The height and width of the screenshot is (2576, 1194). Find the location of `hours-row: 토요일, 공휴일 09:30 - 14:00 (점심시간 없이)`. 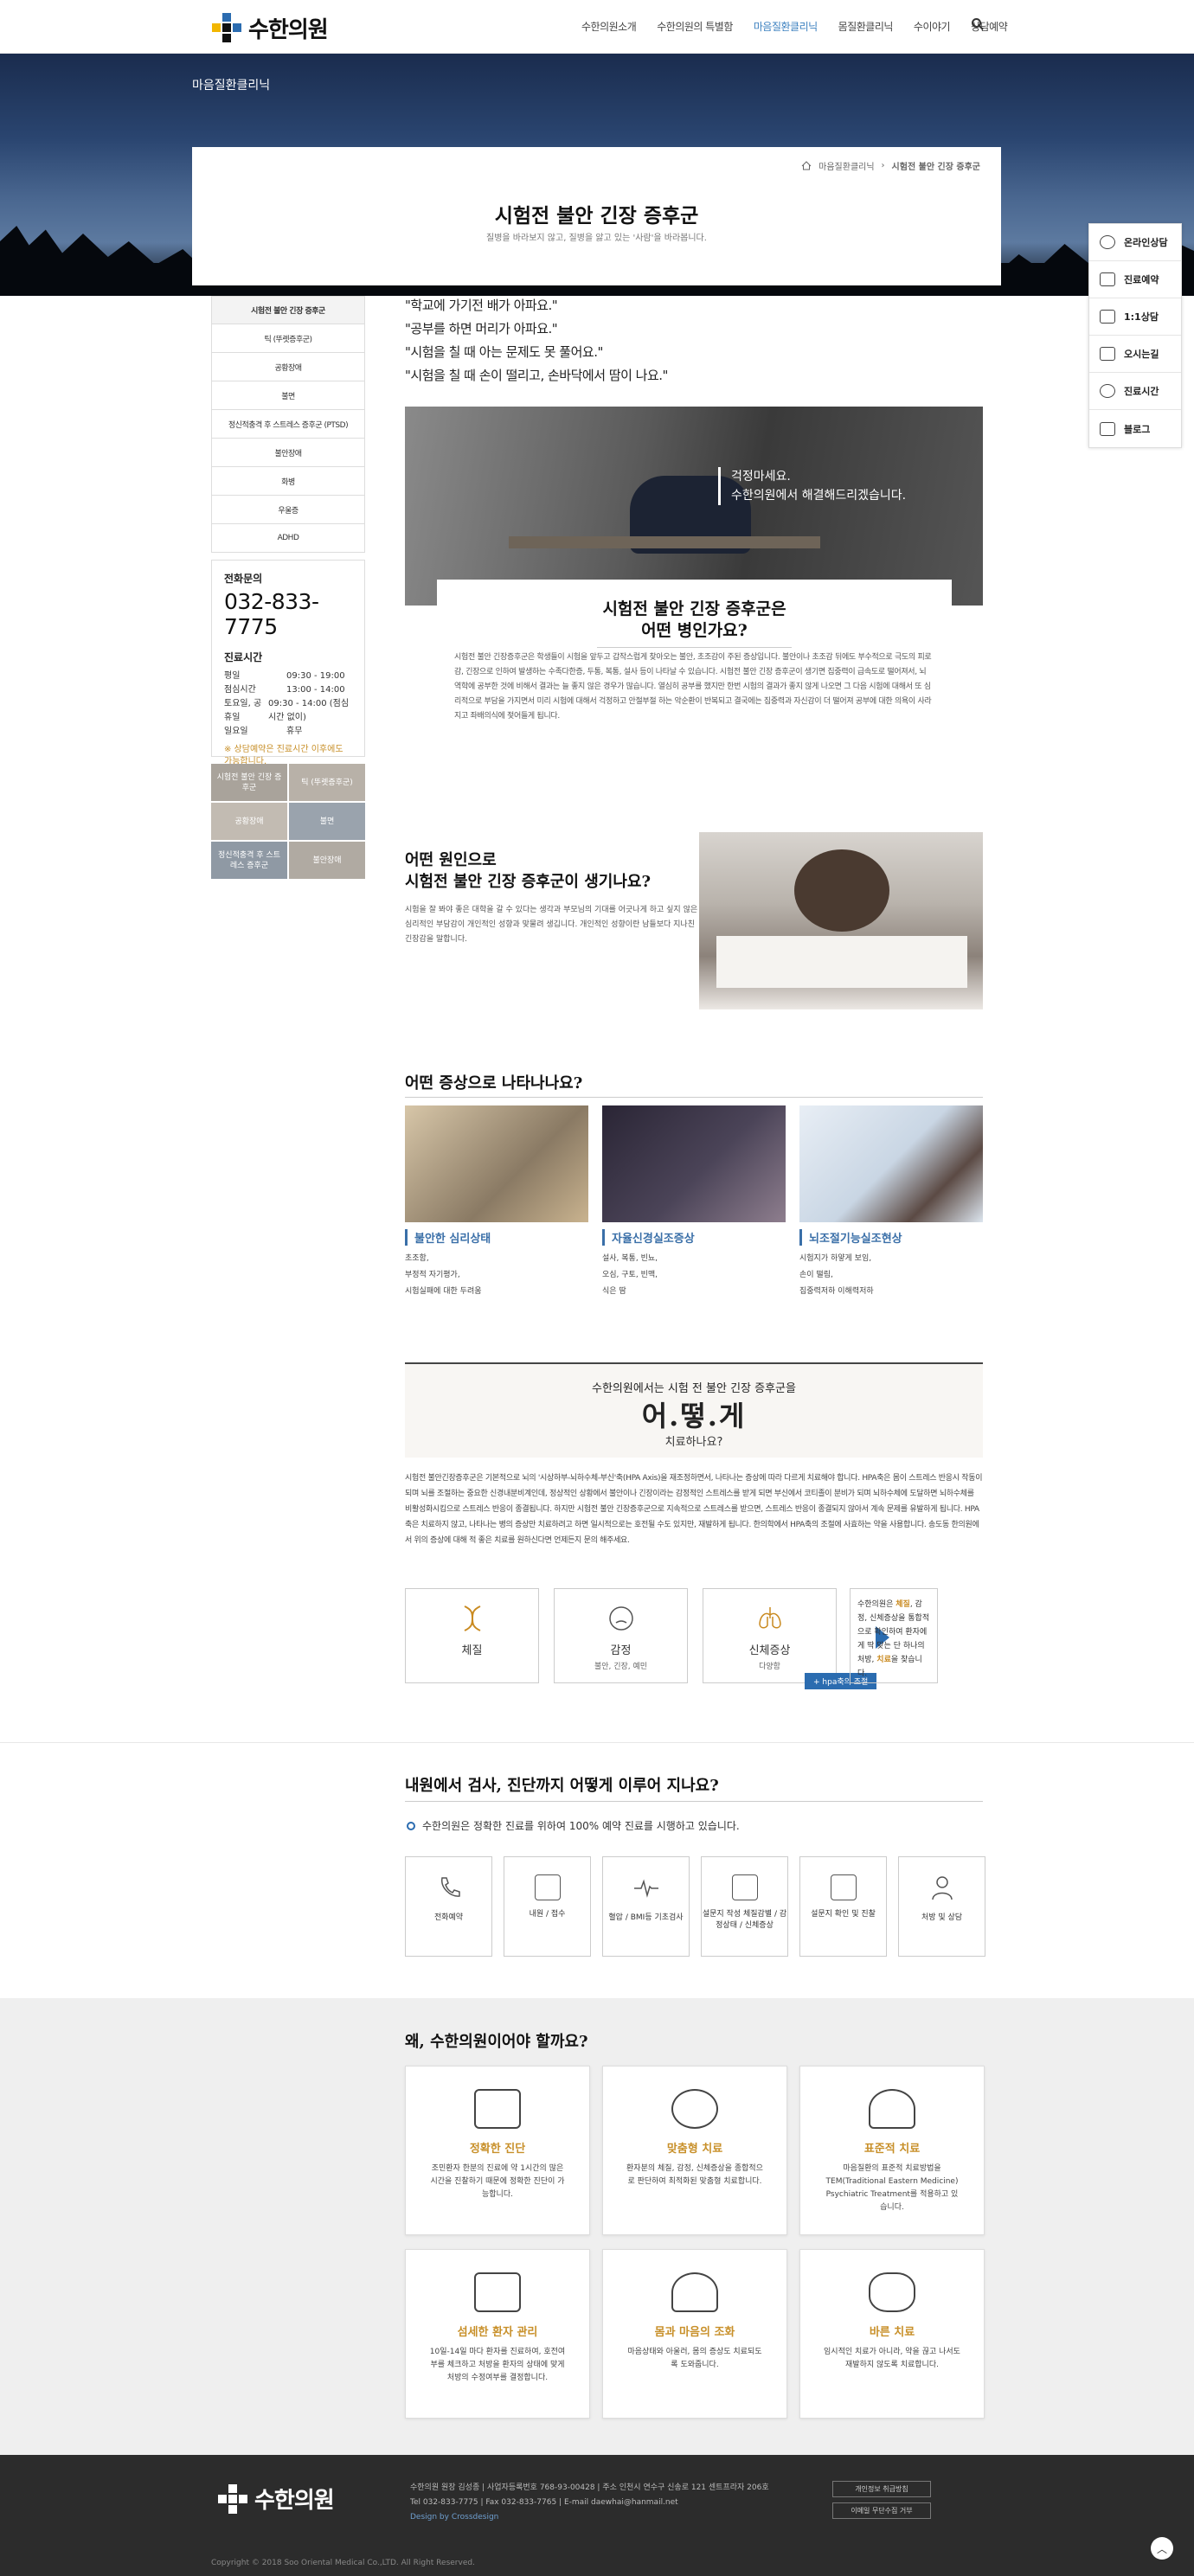

hours-row: 토요일, 공휴일 09:30 - 14:00 (점심시간 없이) is located at coordinates (287, 710).